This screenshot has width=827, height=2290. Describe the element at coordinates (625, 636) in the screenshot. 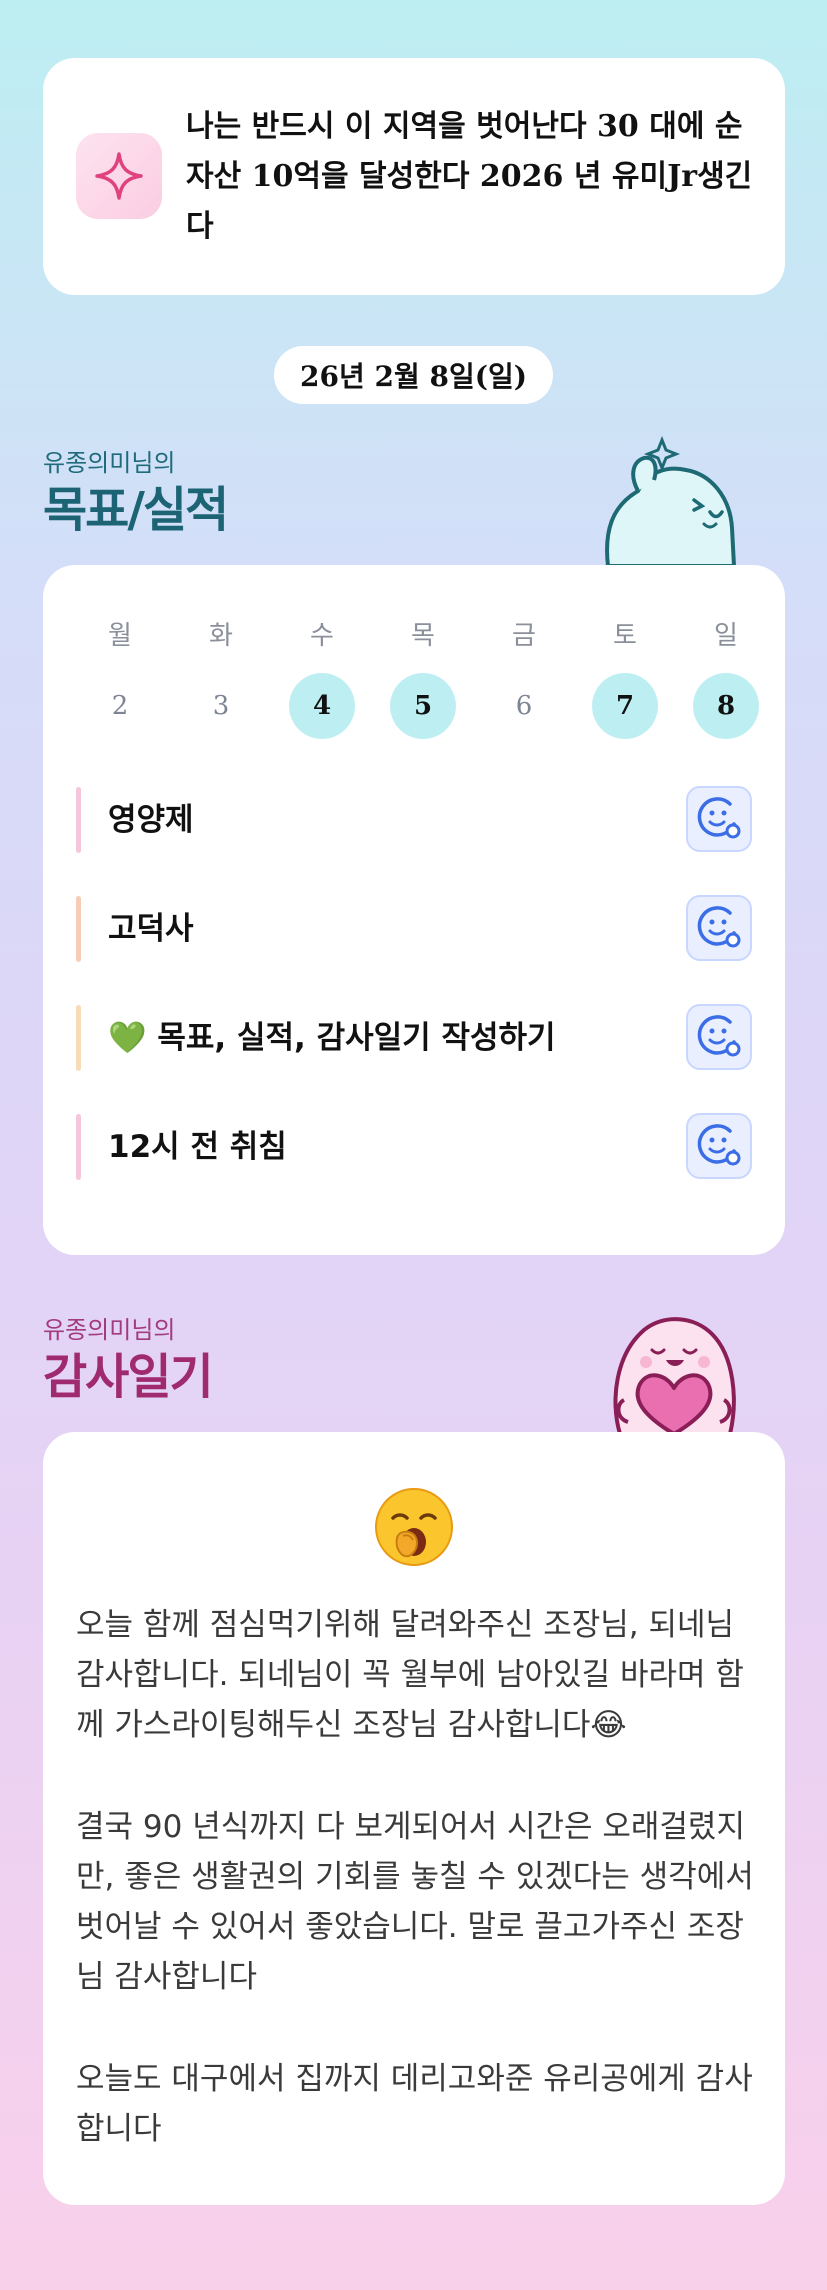

I see `weekday-label: 토` at that location.